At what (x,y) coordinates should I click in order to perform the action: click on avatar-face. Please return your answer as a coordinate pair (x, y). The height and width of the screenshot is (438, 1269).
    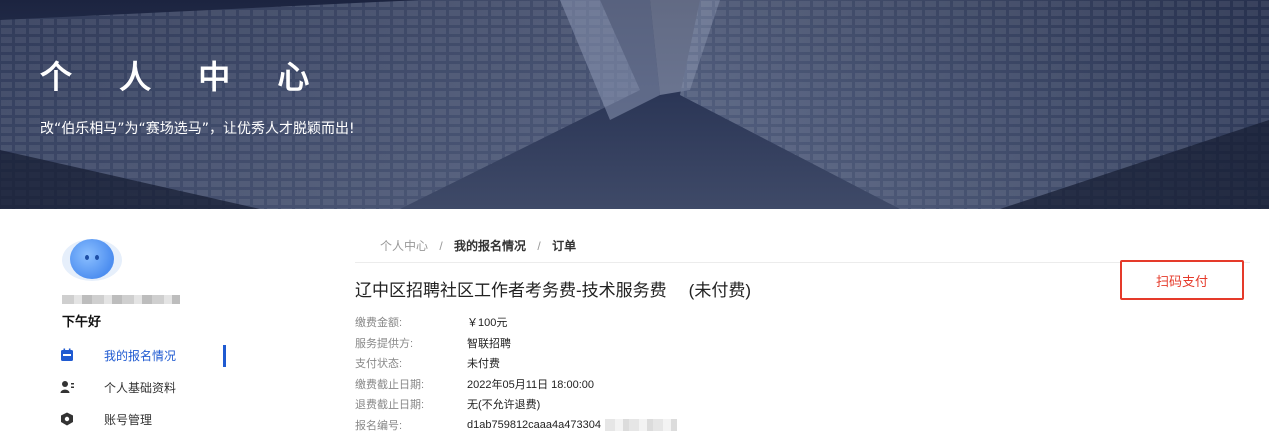
    Looking at the image, I should click on (92, 259).